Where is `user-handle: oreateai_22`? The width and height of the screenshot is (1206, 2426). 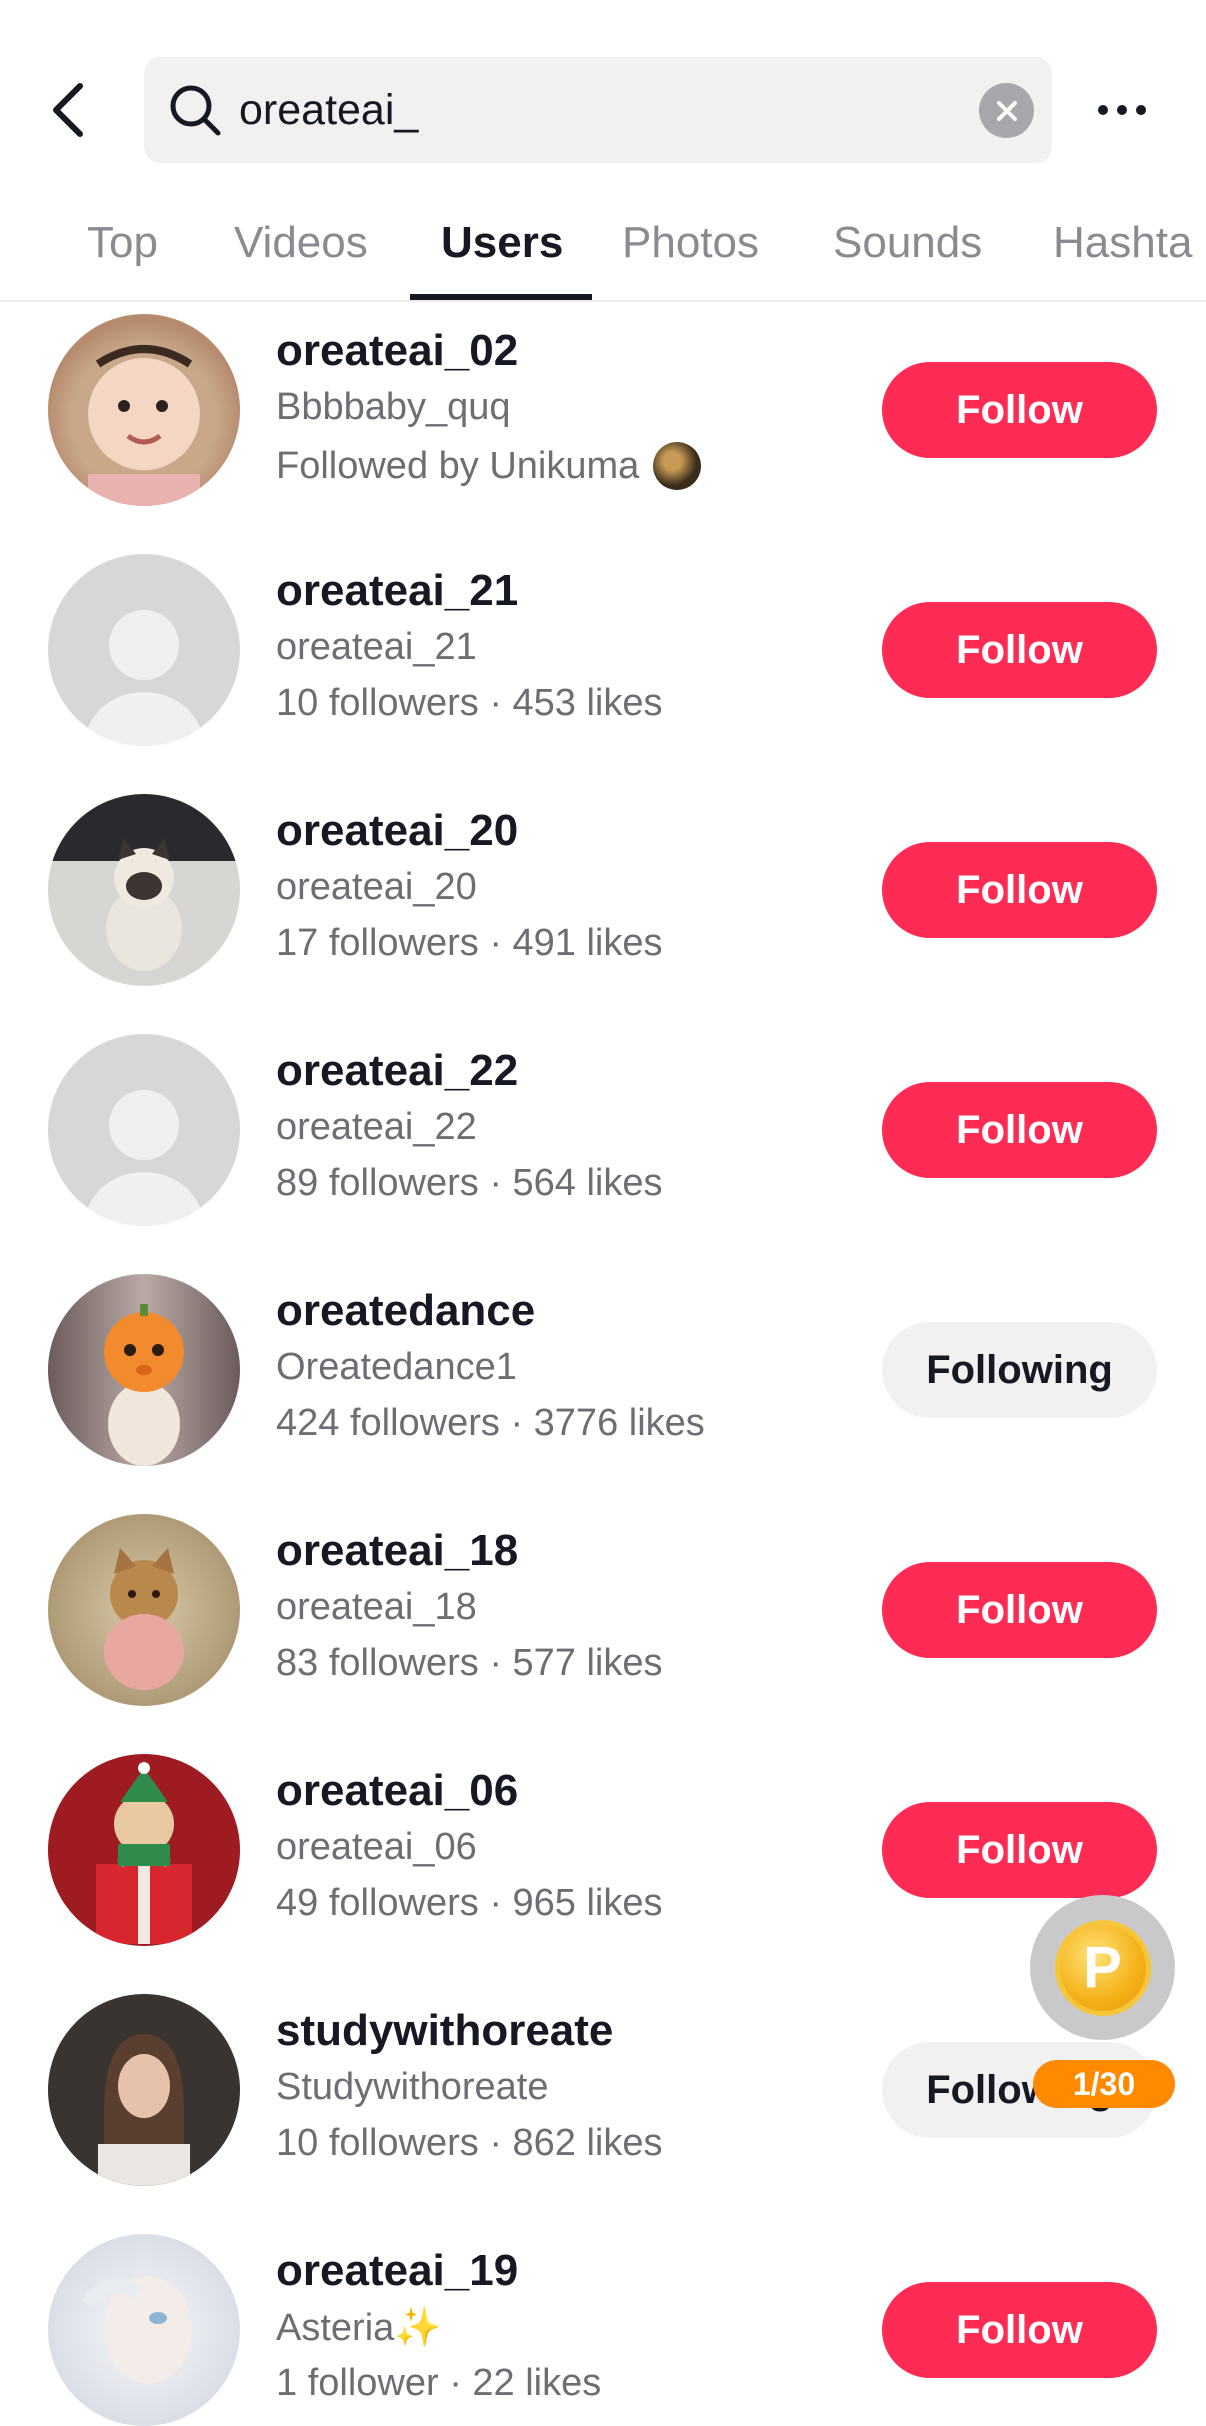
user-handle: oreateai_22 is located at coordinates (376, 1127).